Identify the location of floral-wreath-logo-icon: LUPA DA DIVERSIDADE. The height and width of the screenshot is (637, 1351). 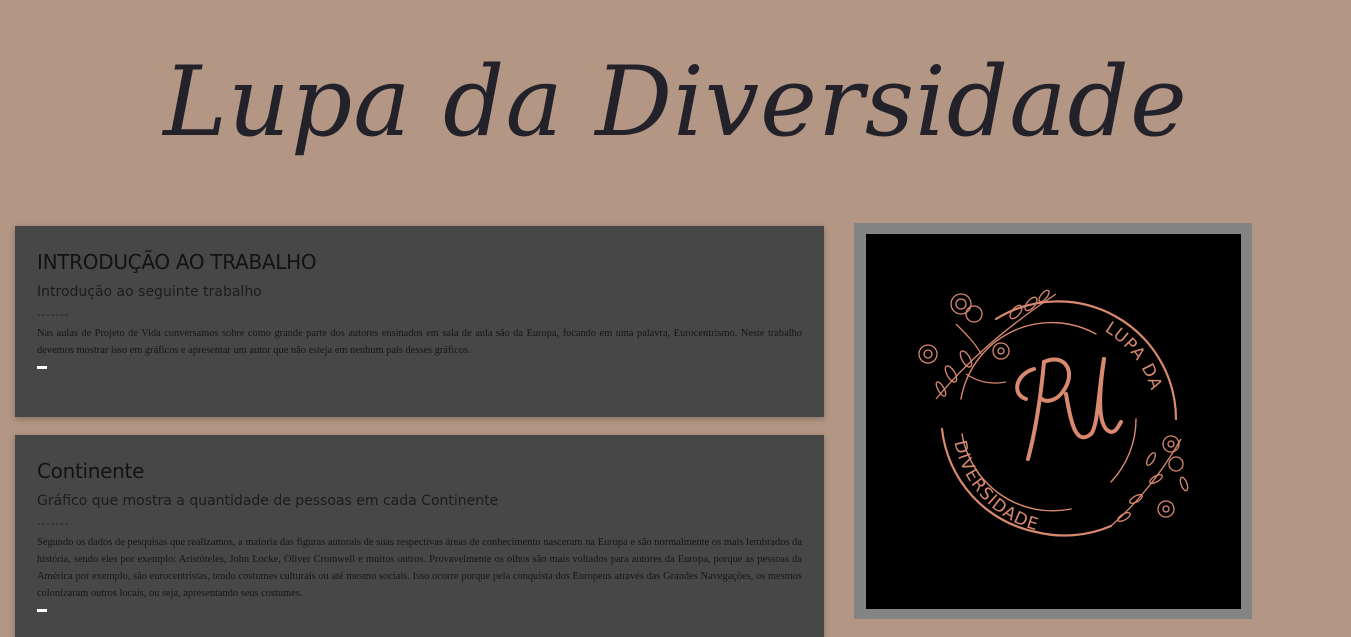
(1053, 413).